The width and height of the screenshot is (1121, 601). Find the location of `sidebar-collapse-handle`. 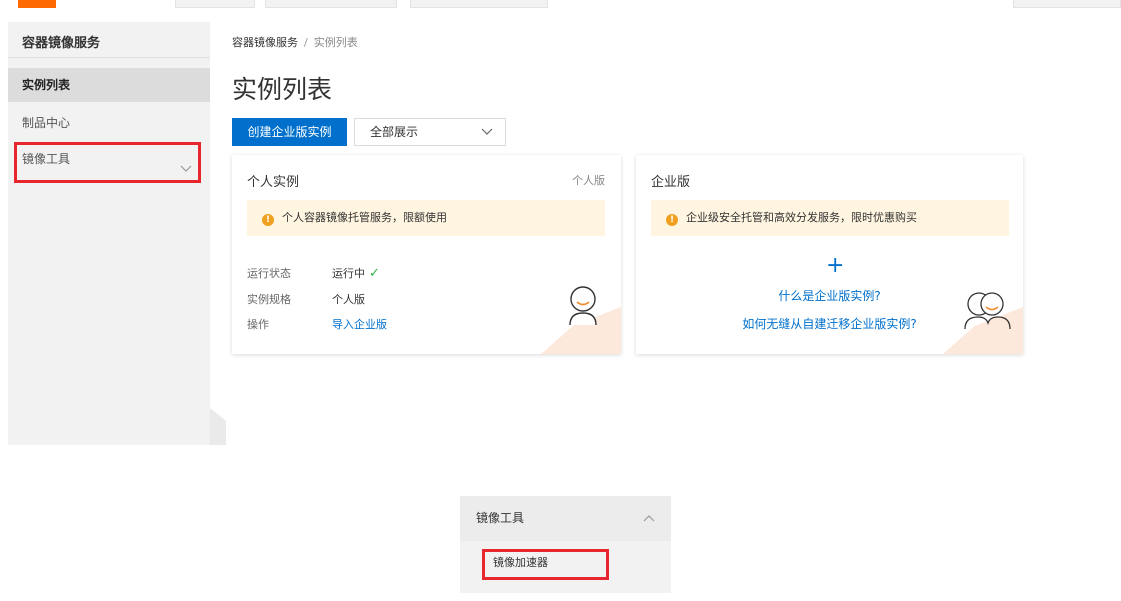

sidebar-collapse-handle is located at coordinates (218, 426).